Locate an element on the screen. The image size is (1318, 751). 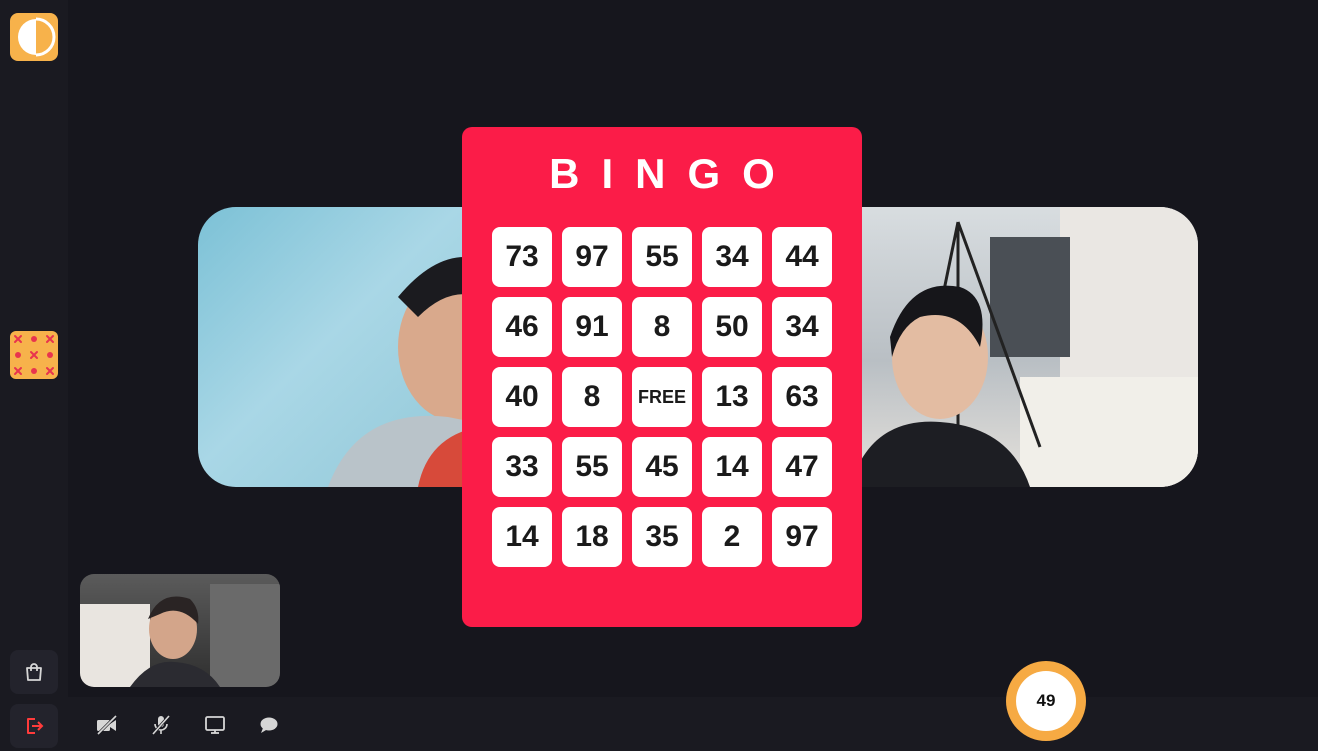
tic-tac-toe-icon is located at coordinates (34, 355).